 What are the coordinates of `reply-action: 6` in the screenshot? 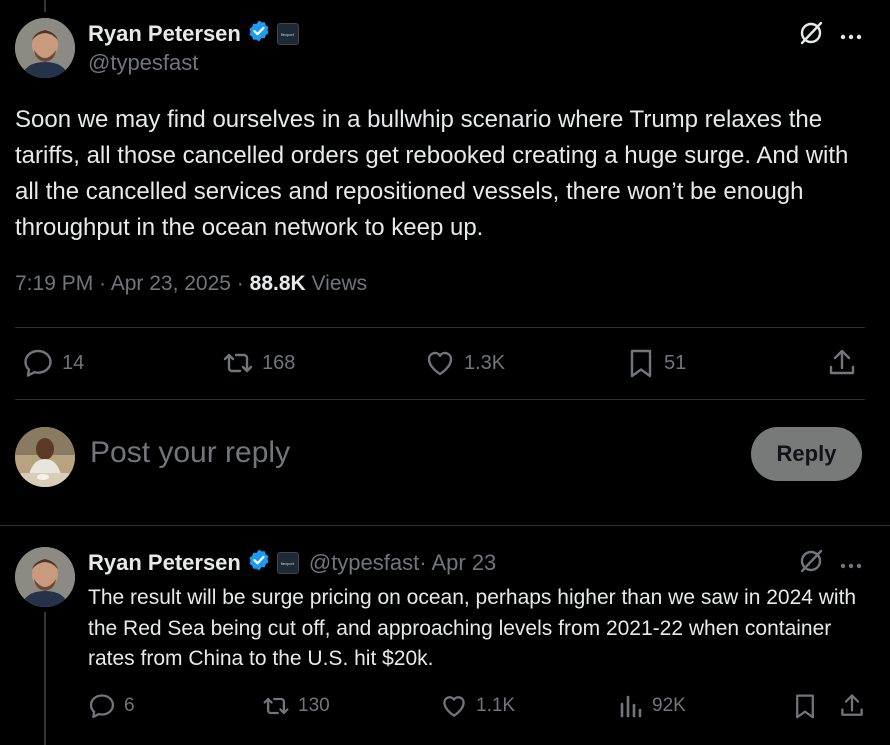 It's located at (111, 706).